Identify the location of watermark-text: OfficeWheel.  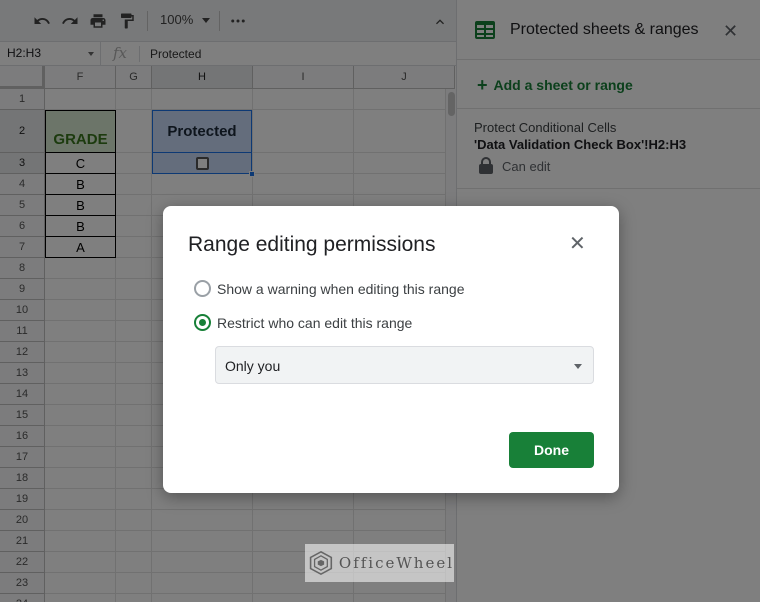
(396, 563).